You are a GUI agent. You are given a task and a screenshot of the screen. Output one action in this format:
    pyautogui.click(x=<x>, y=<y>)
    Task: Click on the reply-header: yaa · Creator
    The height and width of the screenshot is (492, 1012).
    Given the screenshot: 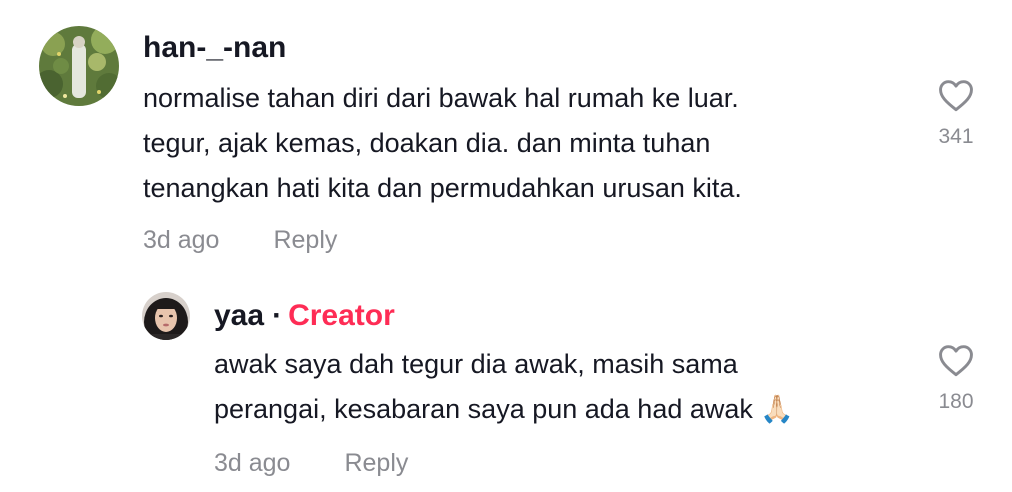 What is the action you would take?
    pyautogui.click(x=304, y=316)
    